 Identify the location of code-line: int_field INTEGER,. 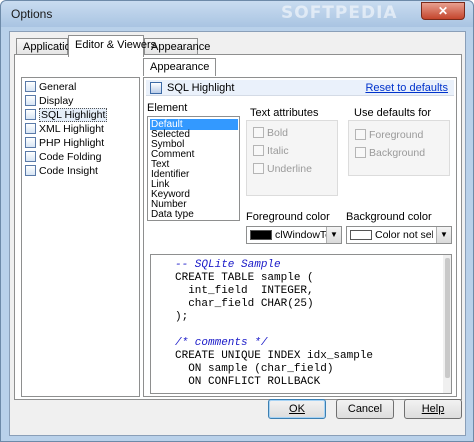
(244, 291).